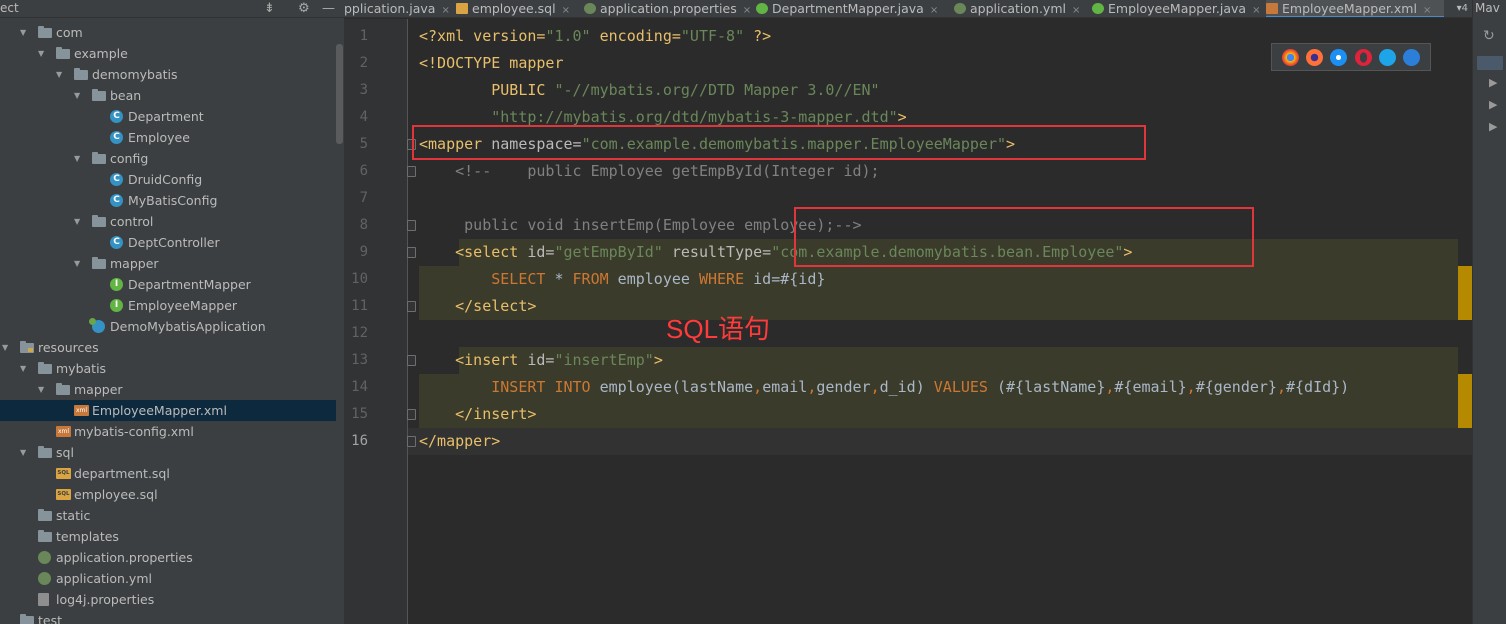 The image size is (1506, 624). What do you see at coordinates (168, 557) in the screenshot?
I see `tree-item: application.properties` at bounding box center [168, 557].